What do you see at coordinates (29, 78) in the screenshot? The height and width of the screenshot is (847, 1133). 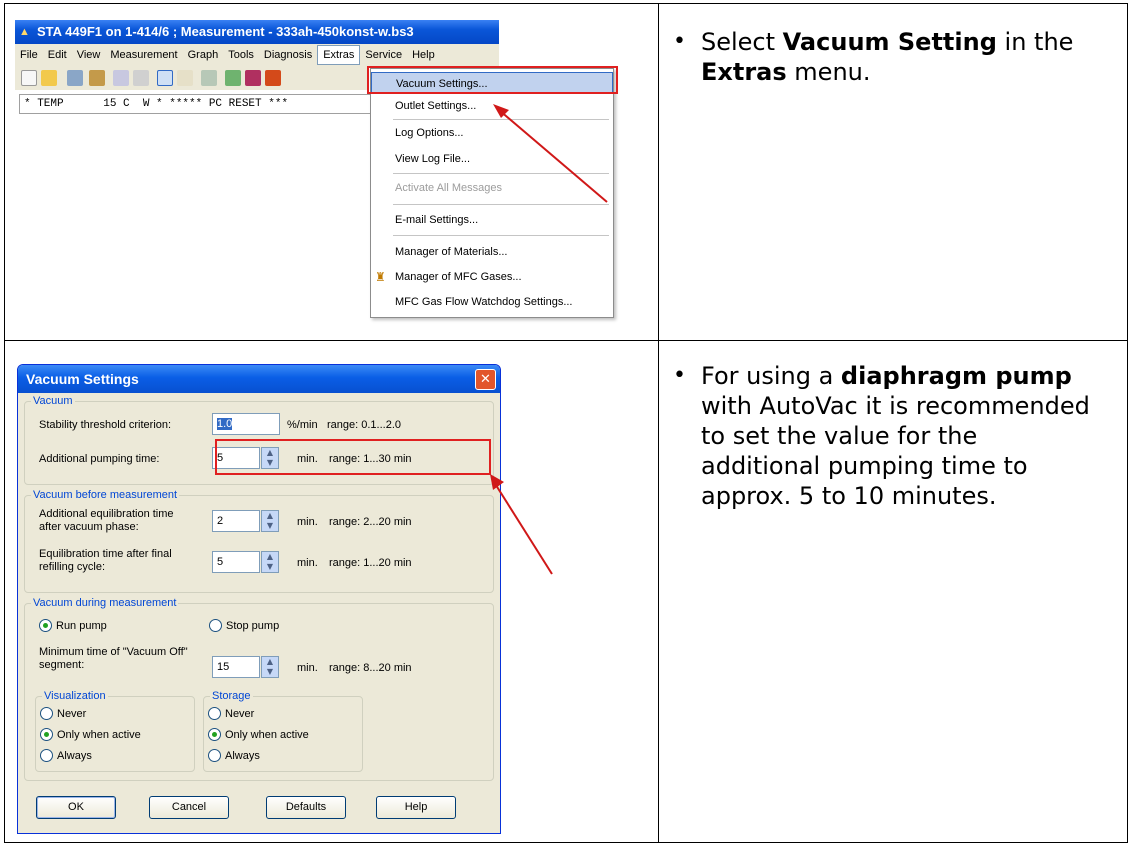 I see `new-file-icon` at bounding box center [29, 78].